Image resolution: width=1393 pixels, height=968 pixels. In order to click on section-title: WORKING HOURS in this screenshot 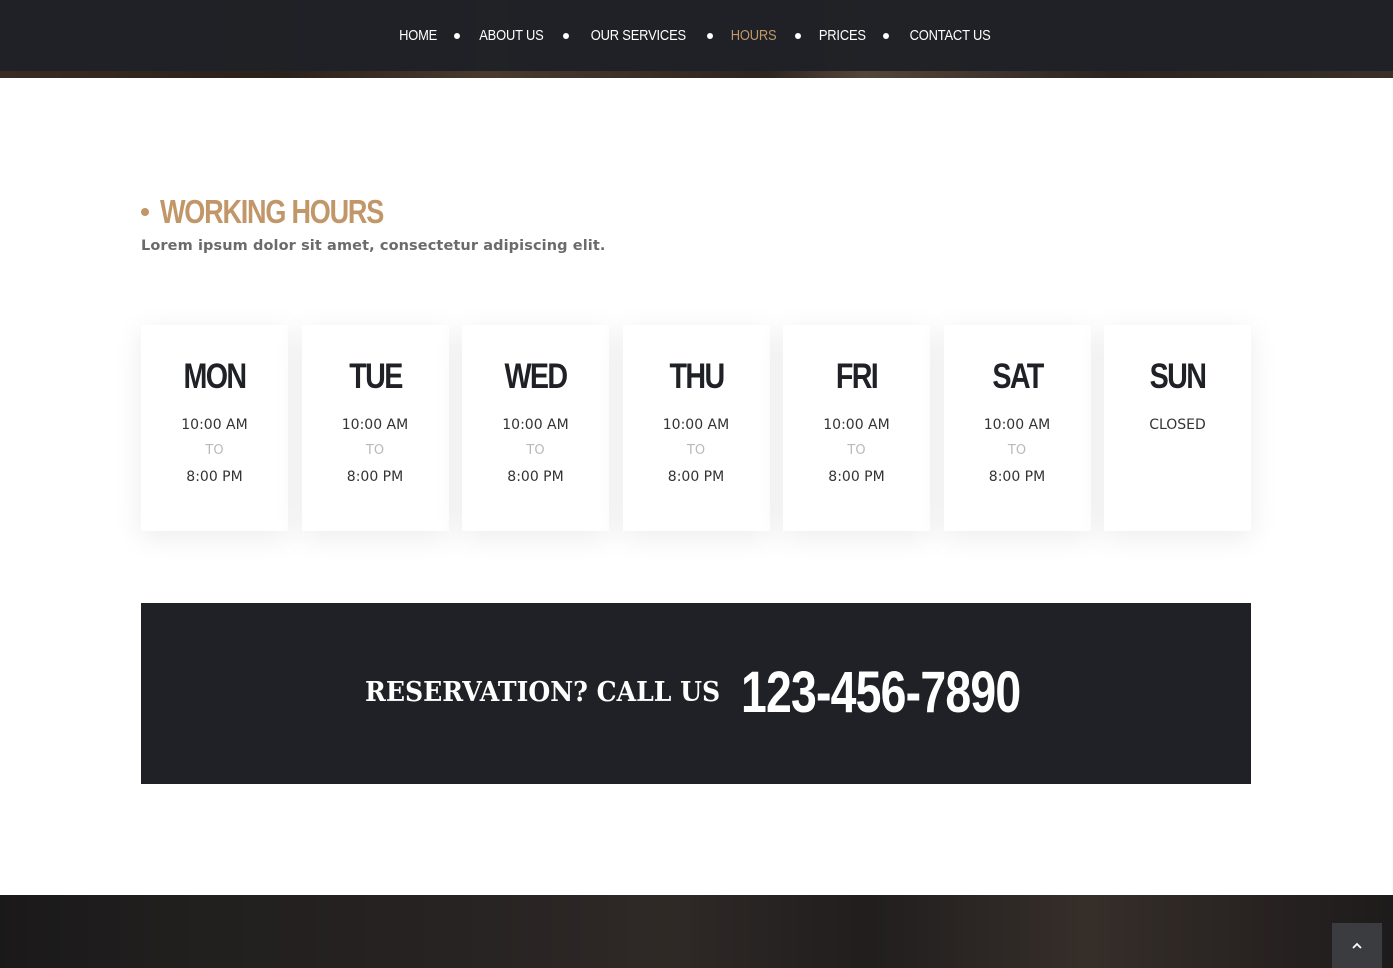, I will do `click(272, 211)`.